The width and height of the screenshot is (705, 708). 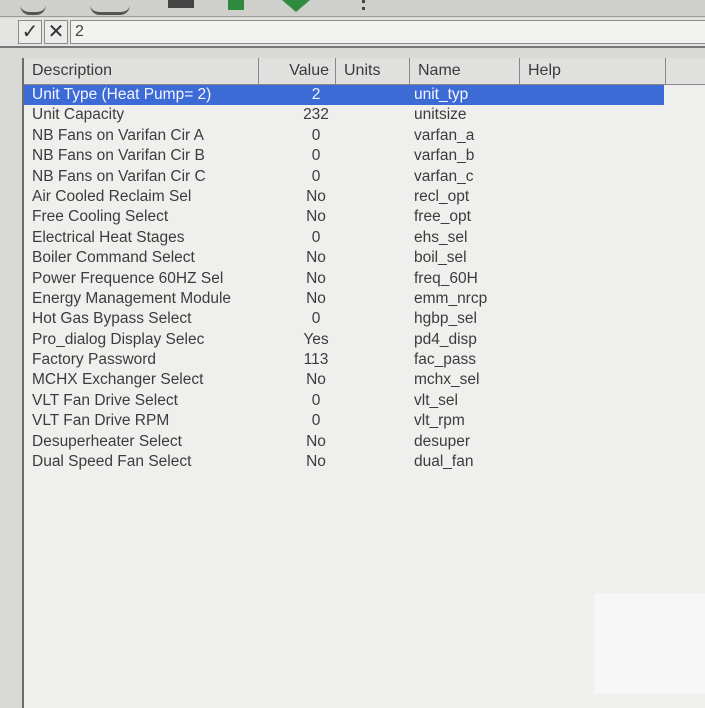 I want to click on value-cell: Yes, so click(x=316, y=339).